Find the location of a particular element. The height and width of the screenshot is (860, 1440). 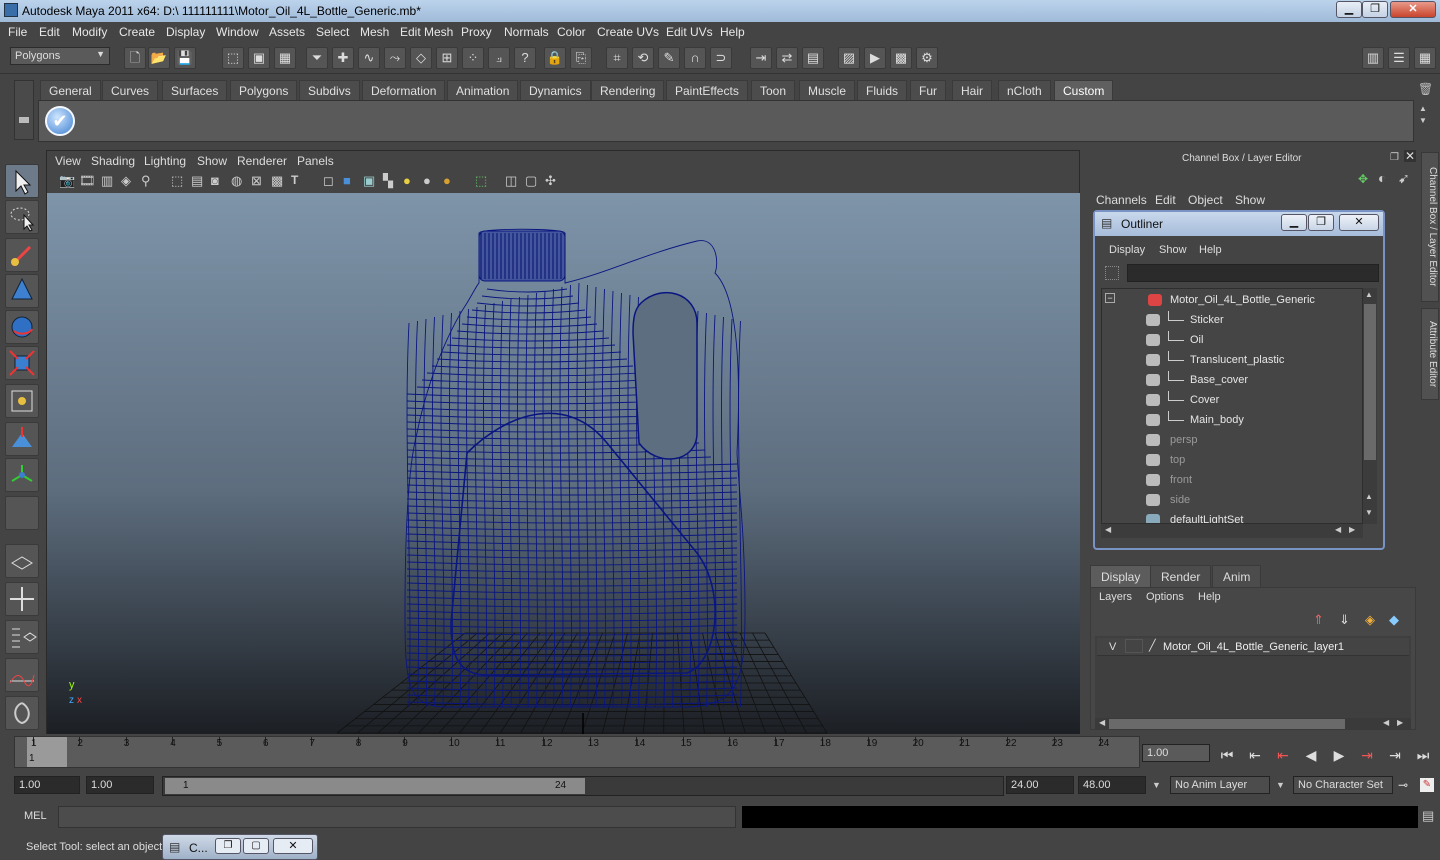

outliner-search-input is located at coordinates (1253, 273).